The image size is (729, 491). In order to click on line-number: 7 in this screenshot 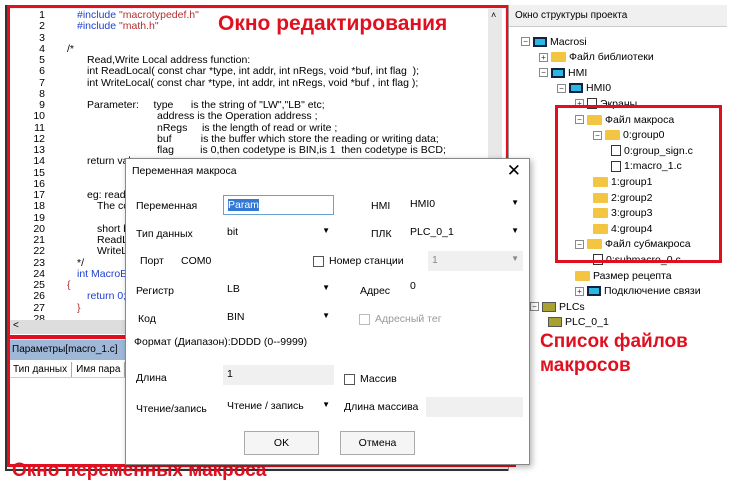, I will do `click(42, 82)`.